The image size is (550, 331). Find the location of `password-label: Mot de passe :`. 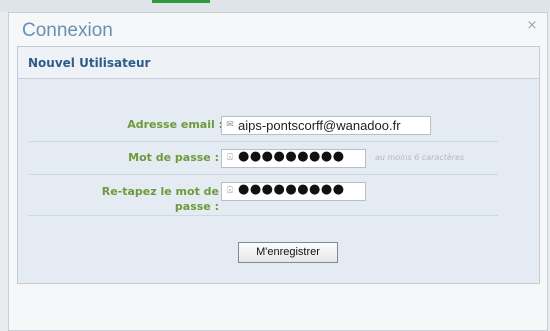

password-label: Mot de passe : is located at coordinates (173, 157).